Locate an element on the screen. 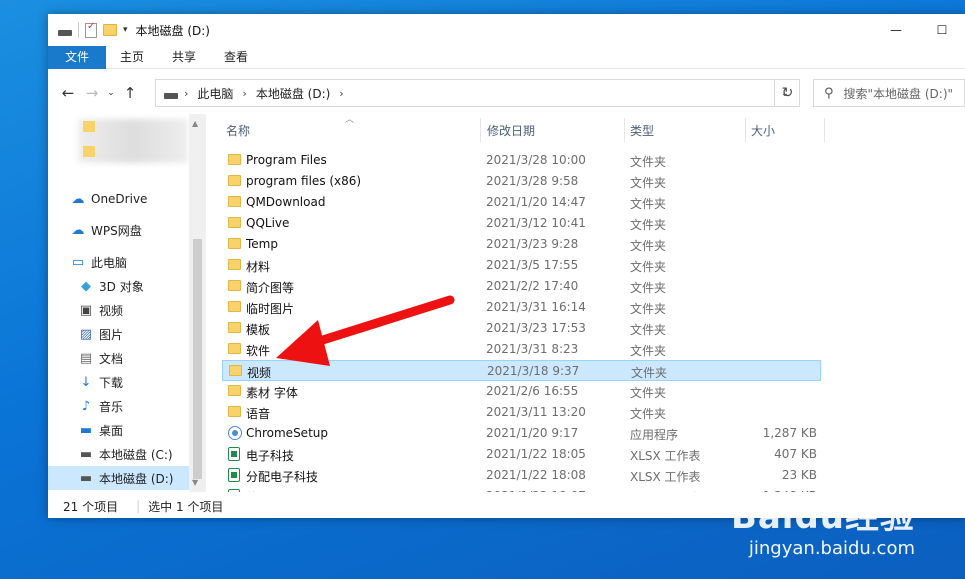 The height and width of the screenshot is (579, 965). file-name: QMDownload is located at coordinates (286, 202).